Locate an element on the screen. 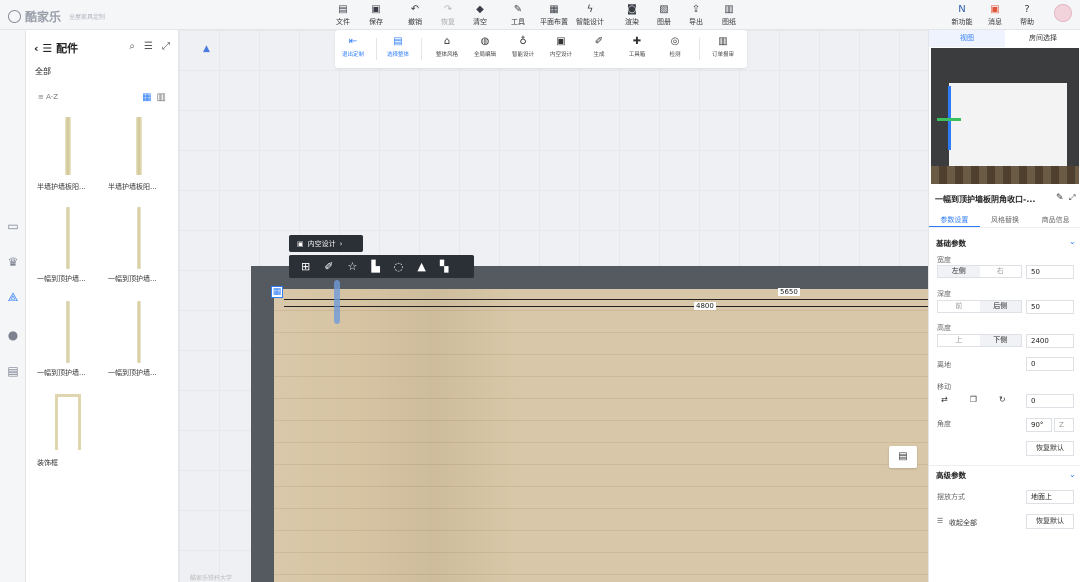 This screenshot has width=1080, height=582. copy-icon: ❐ is located at coordinates (973, 399).